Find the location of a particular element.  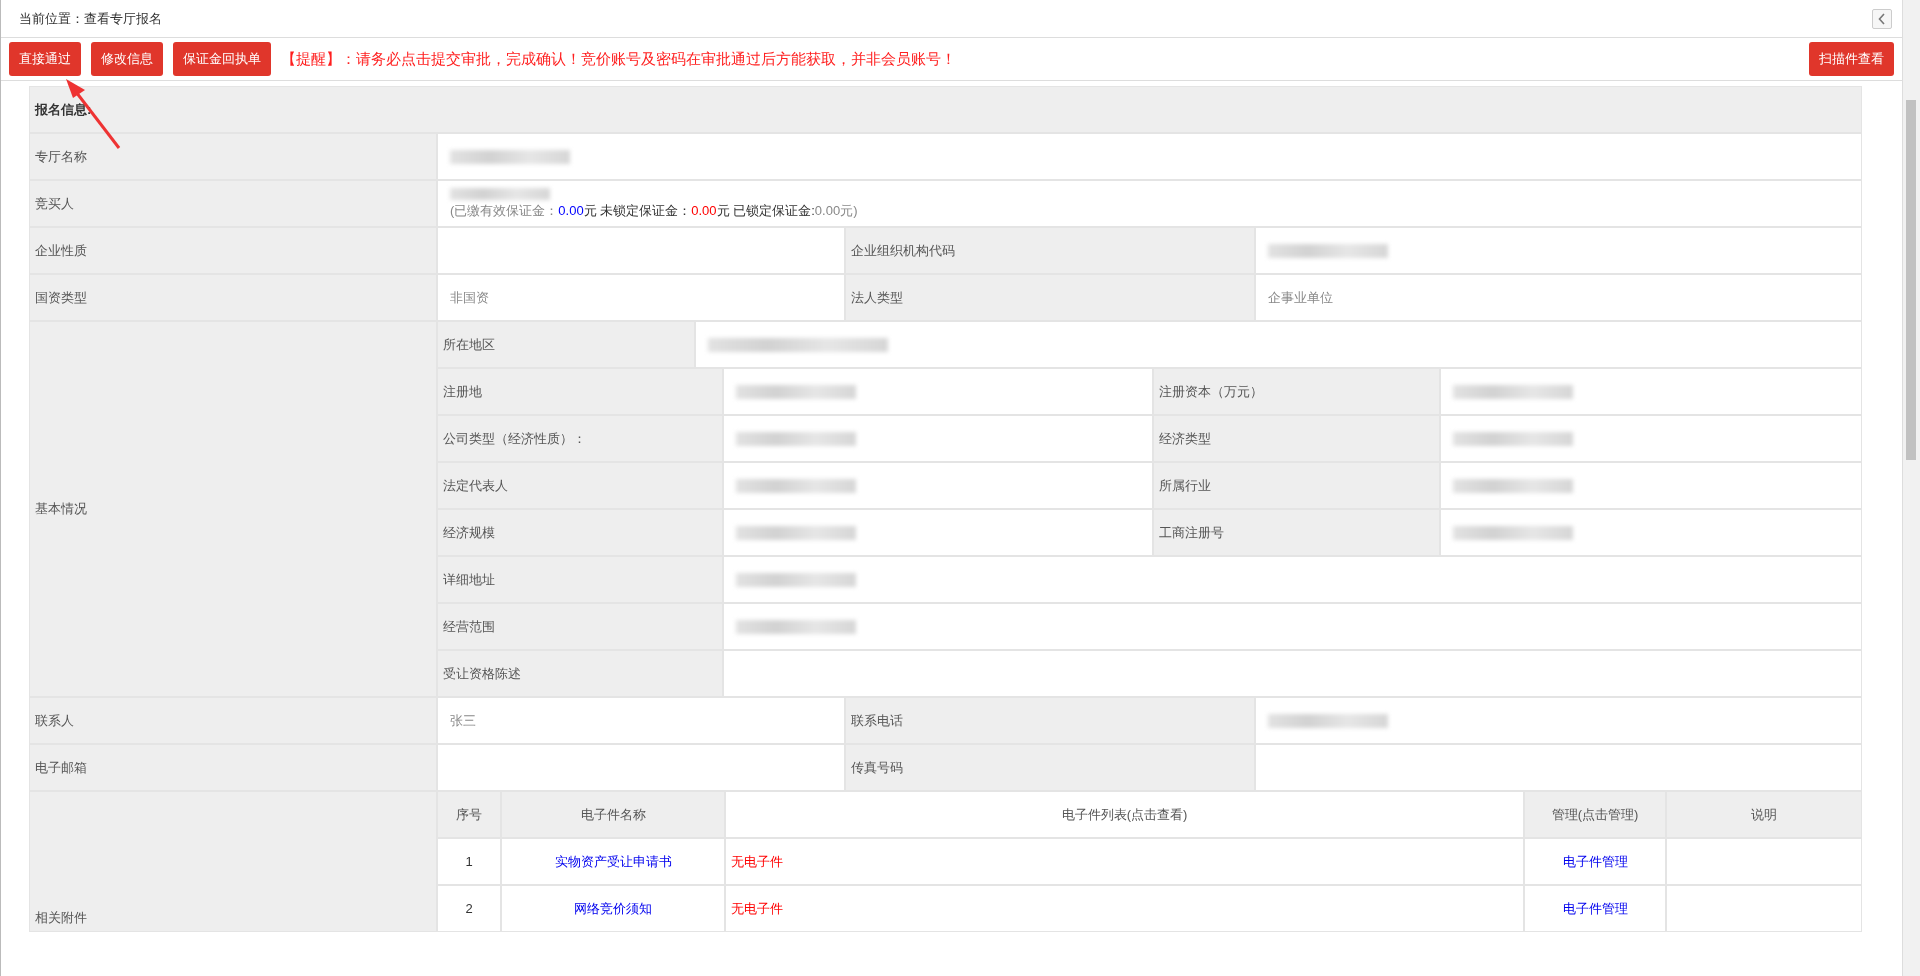

deposit-text: 元 已锁定保证金: is located at coordinates (765, 210).